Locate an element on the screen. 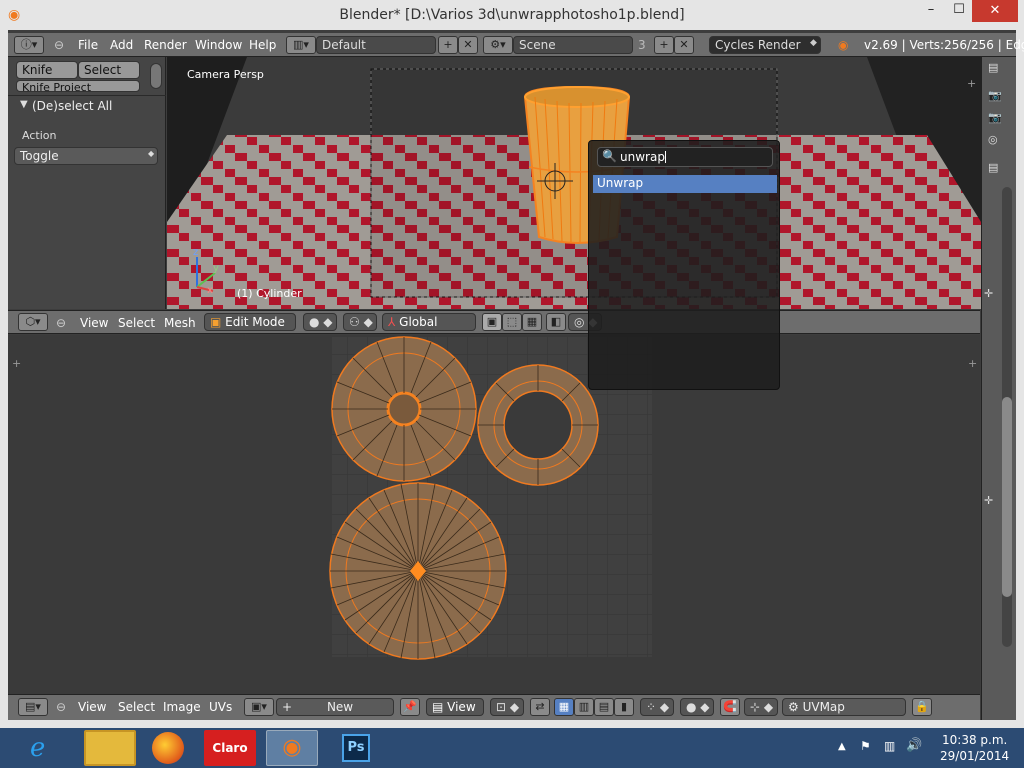  world-tab-icon: ◎ is located at coordinates (993, 139).